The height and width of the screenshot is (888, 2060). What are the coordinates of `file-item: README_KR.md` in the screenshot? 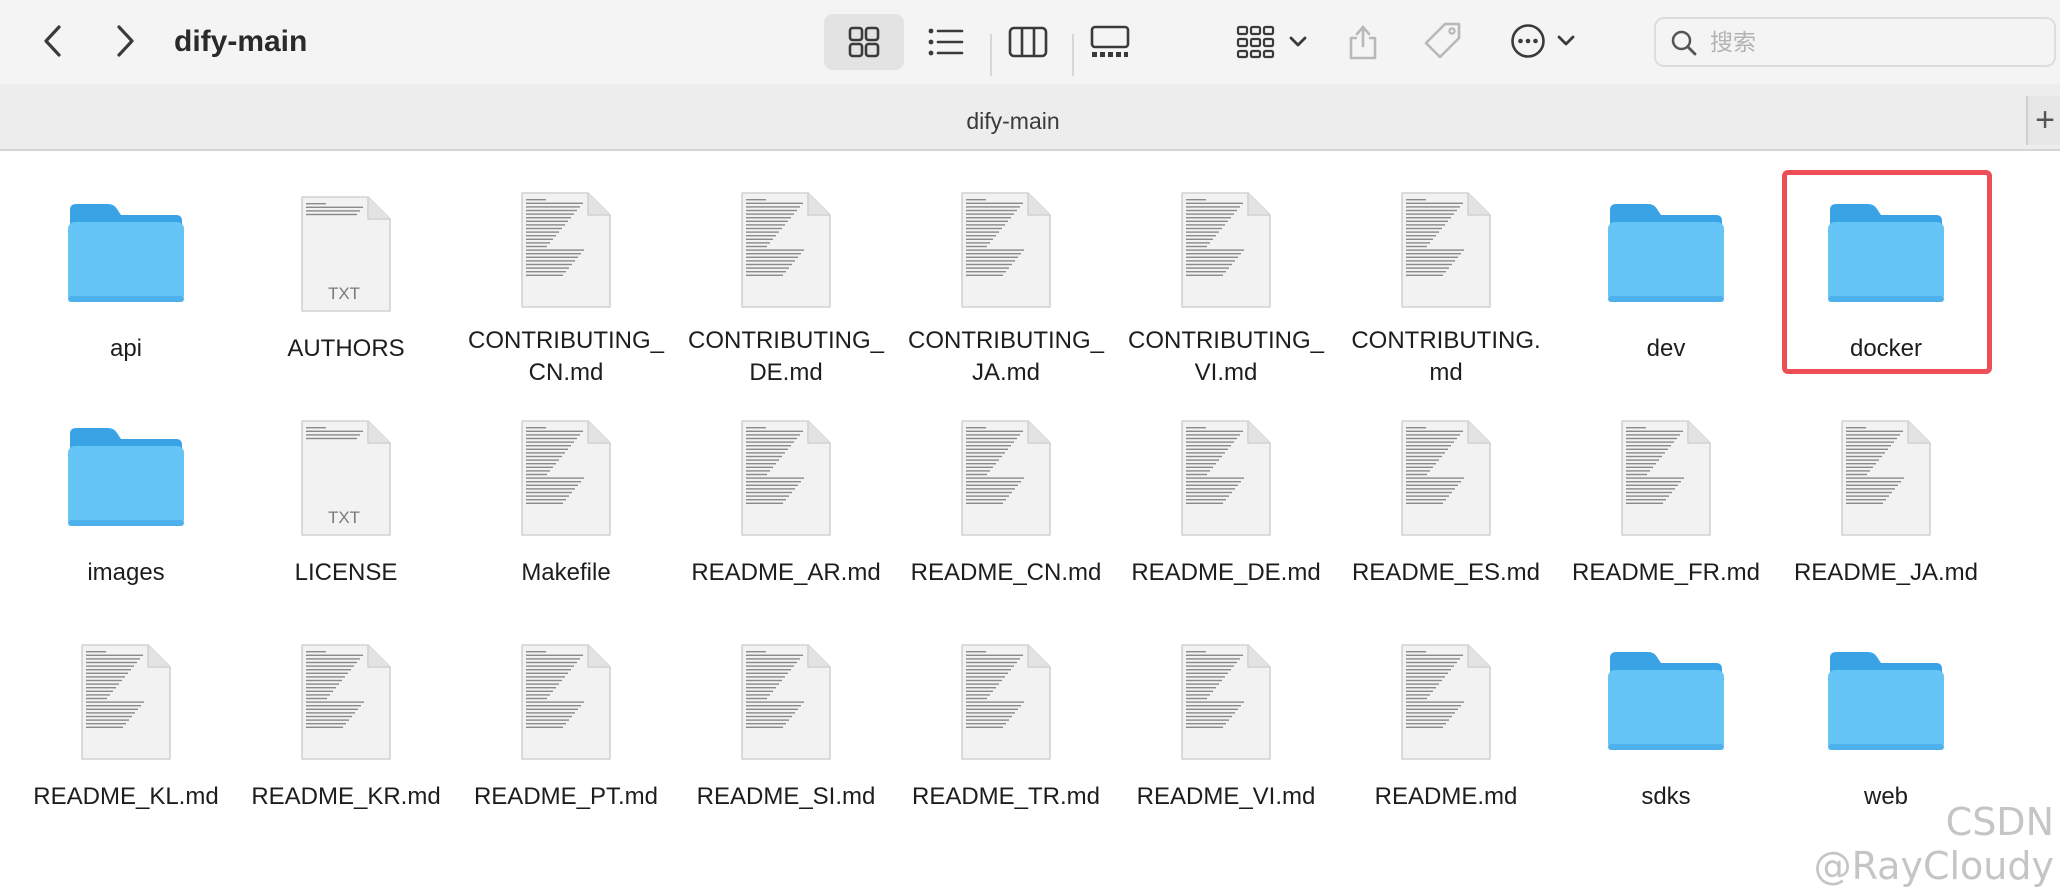 It's located at (346, 716).